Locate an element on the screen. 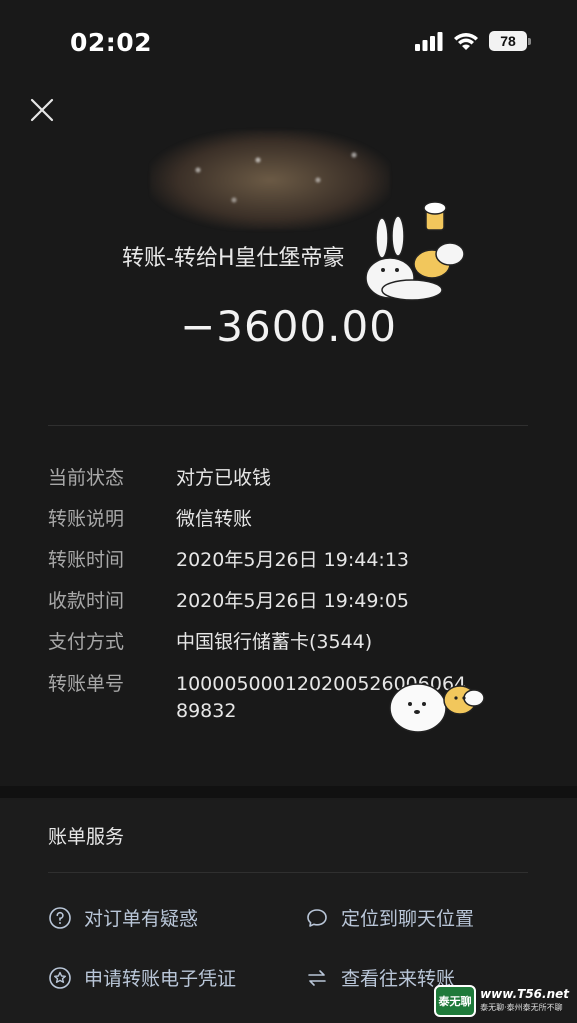 The image size is (577, 1023). service-apply-voucher: 申请转账电子凭证 is located at coordinates (142, 977).